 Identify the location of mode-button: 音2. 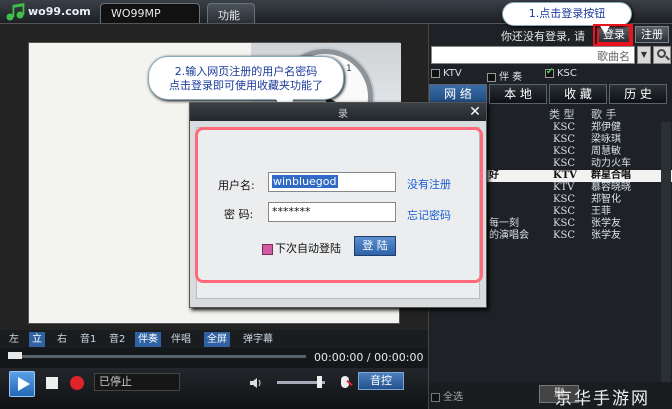
(117, 339).